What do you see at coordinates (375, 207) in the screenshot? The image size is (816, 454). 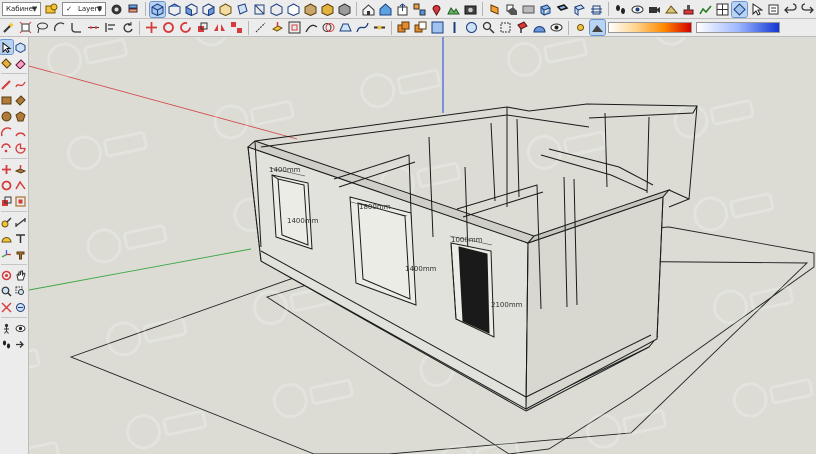 I see `dim-window-2-width: 1800mm` at bounding box center [375, 207].